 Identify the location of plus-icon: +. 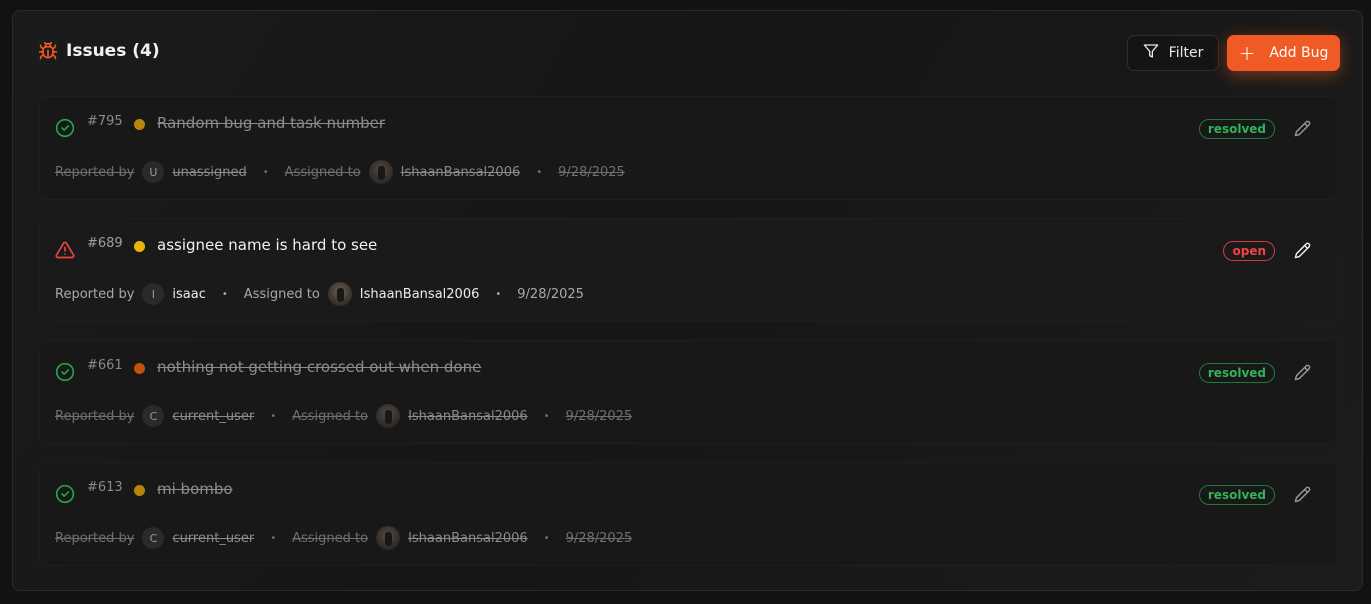
(1247, 53).